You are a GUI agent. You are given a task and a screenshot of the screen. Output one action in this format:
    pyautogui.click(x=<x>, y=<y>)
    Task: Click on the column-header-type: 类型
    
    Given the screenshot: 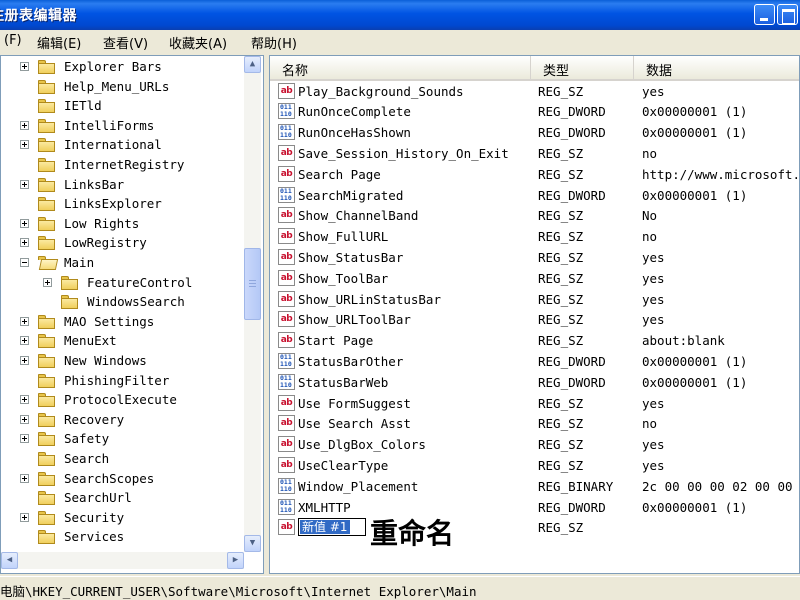 What is the action you would take?
    pyautogui.click(x=582, y=68)
    